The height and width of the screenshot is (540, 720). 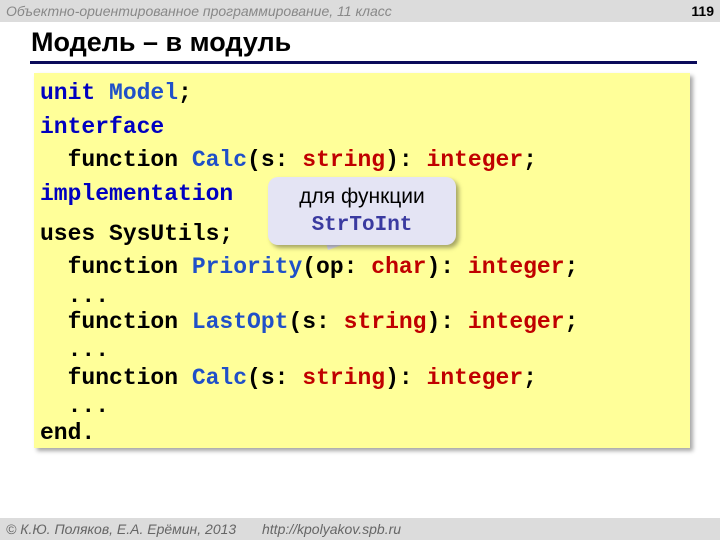 I want to click on code-line: end., so click(x=67, y=433).